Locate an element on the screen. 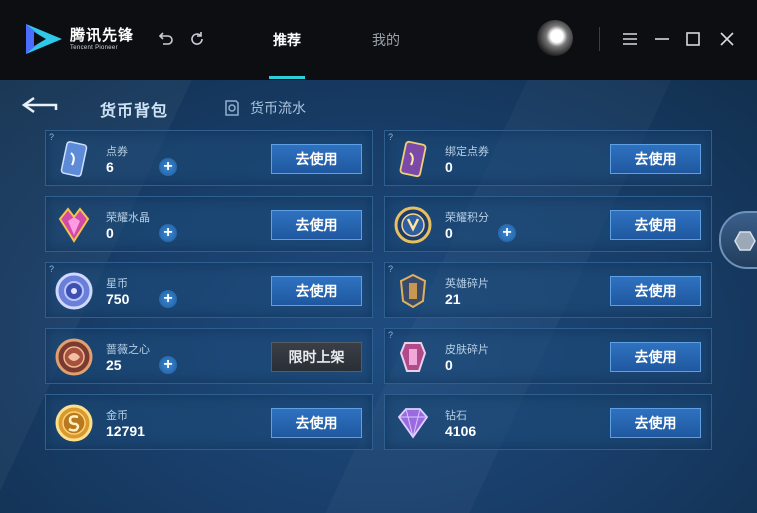  voucher-icon is located at coordinates (74, 159).